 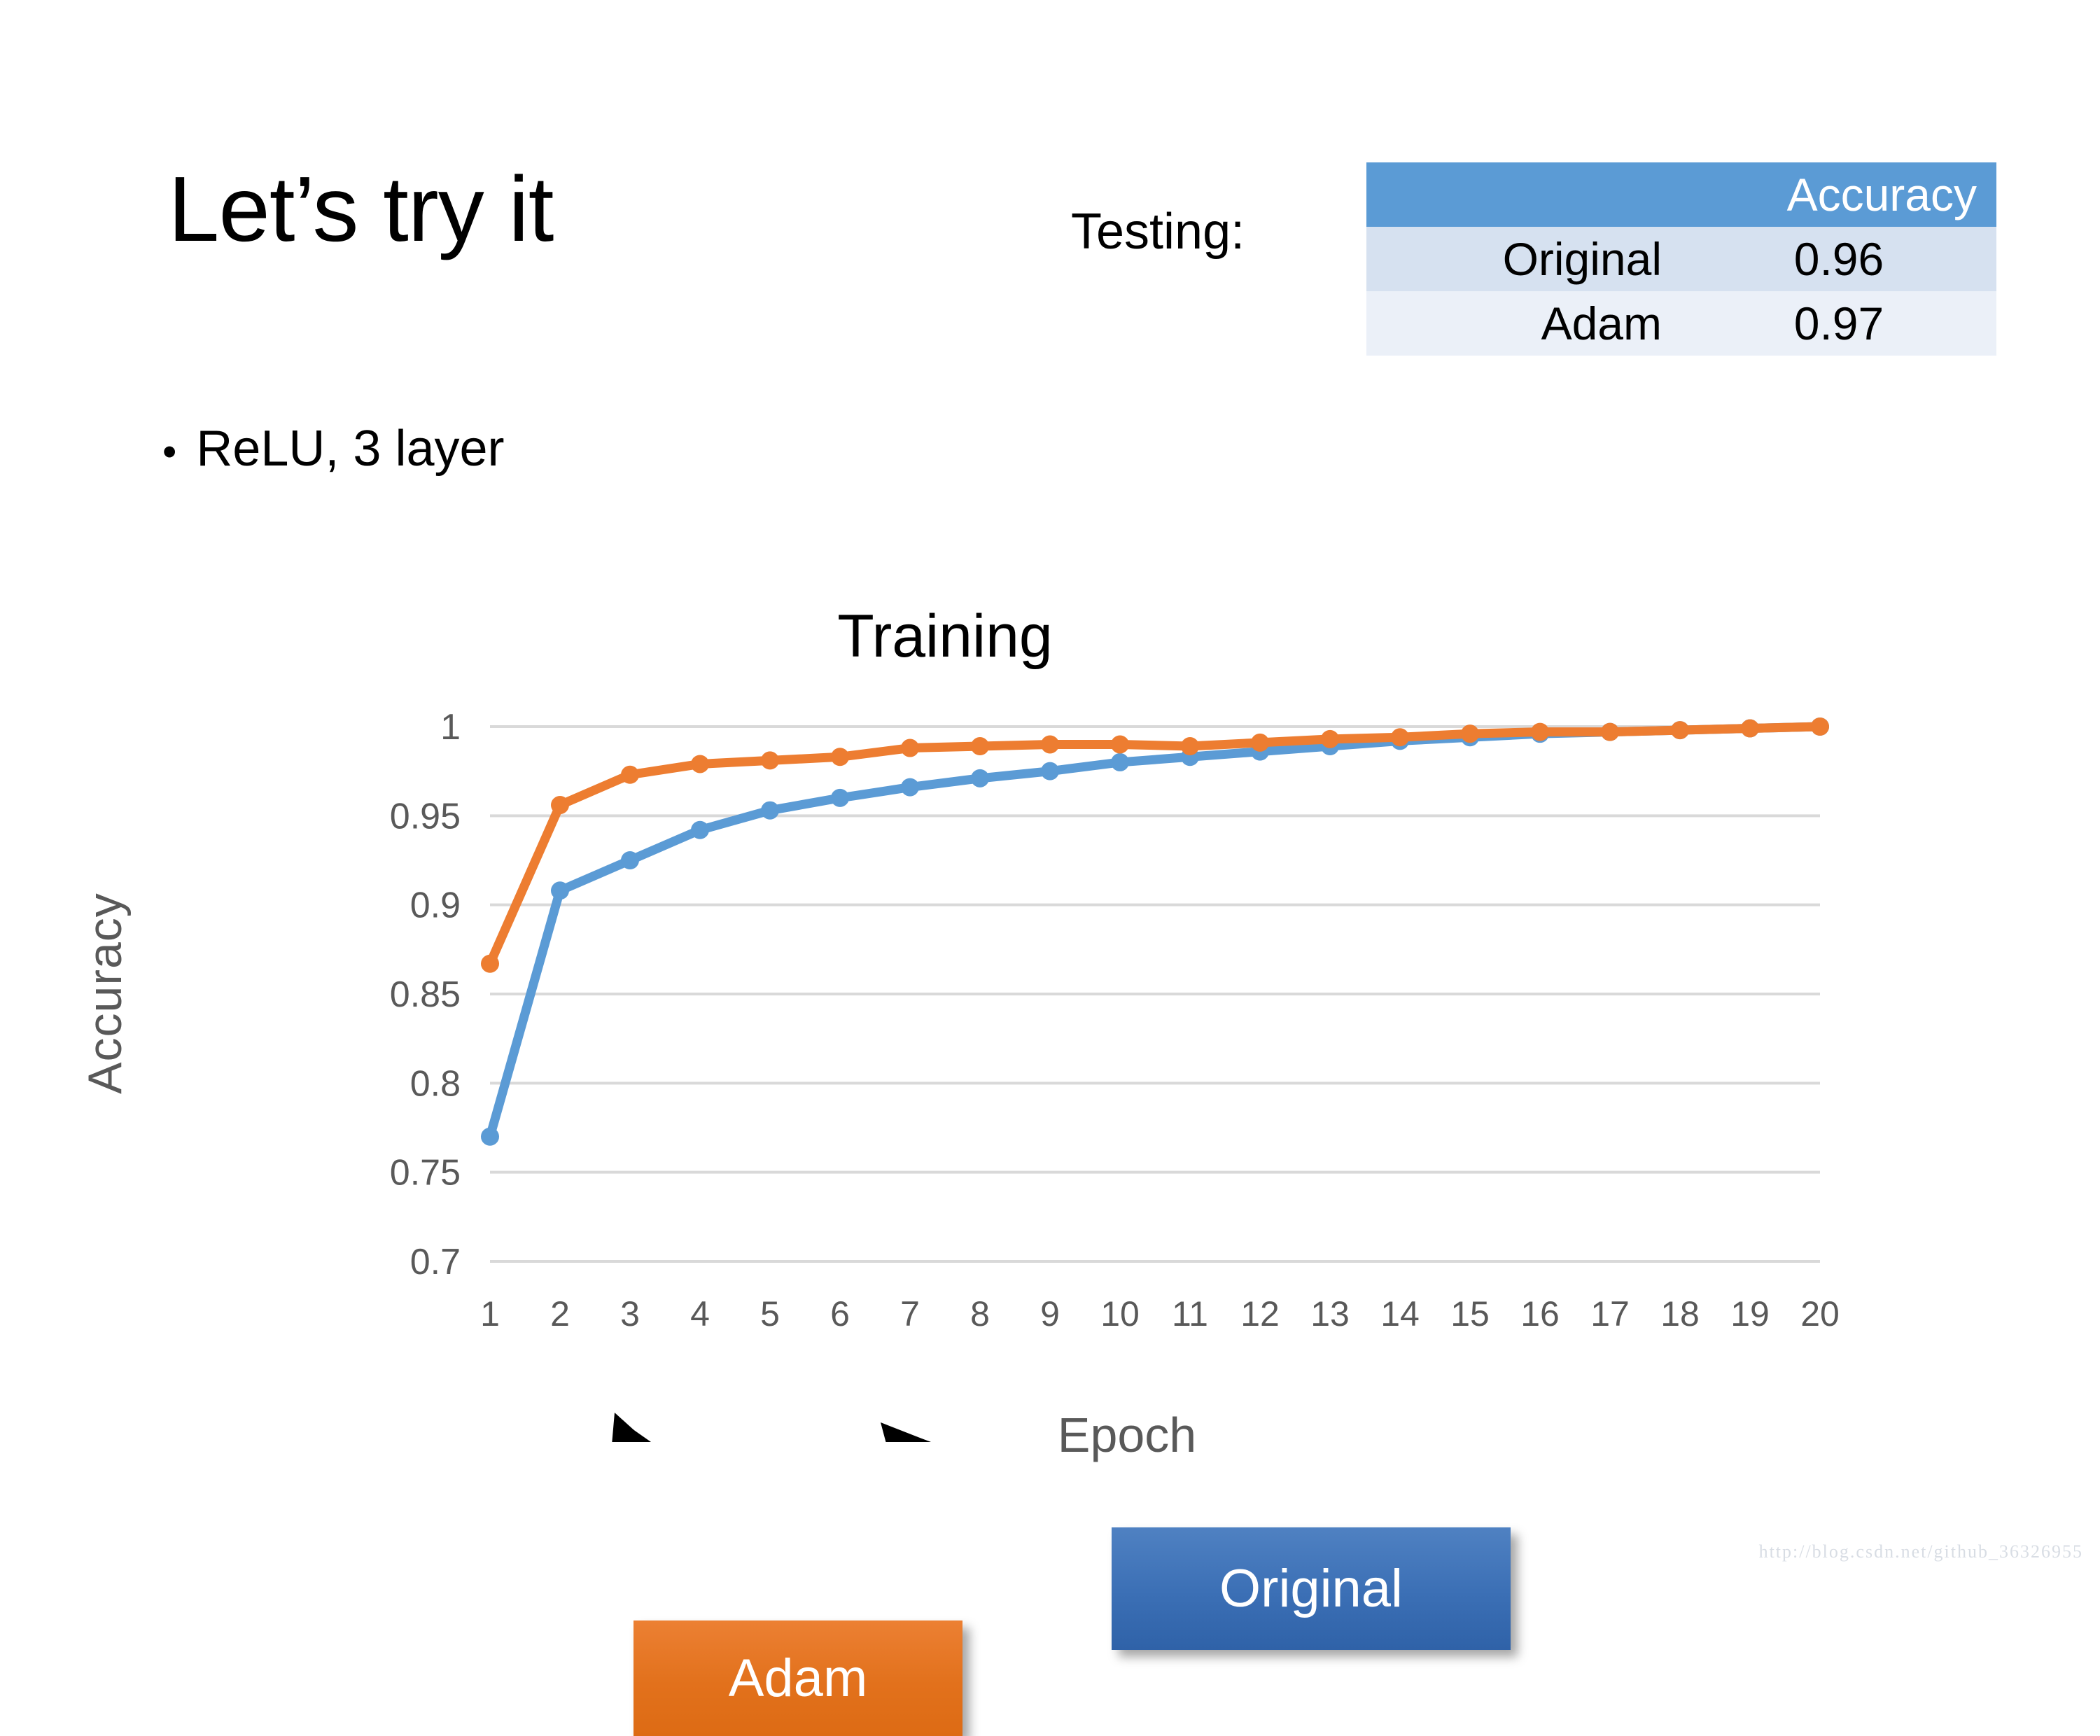 I want to click on chart-annotation-arrows, so click(x=771, y=1427).